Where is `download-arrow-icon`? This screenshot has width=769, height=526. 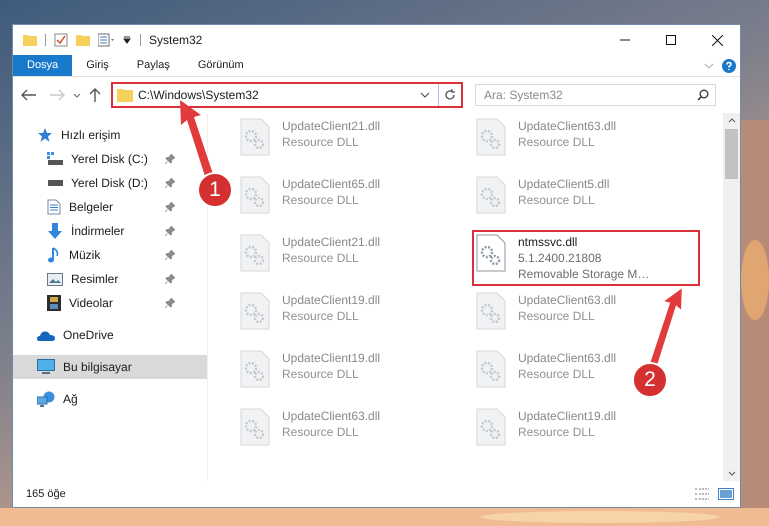
download-arrow-icon is located at coordinates (55, 231).